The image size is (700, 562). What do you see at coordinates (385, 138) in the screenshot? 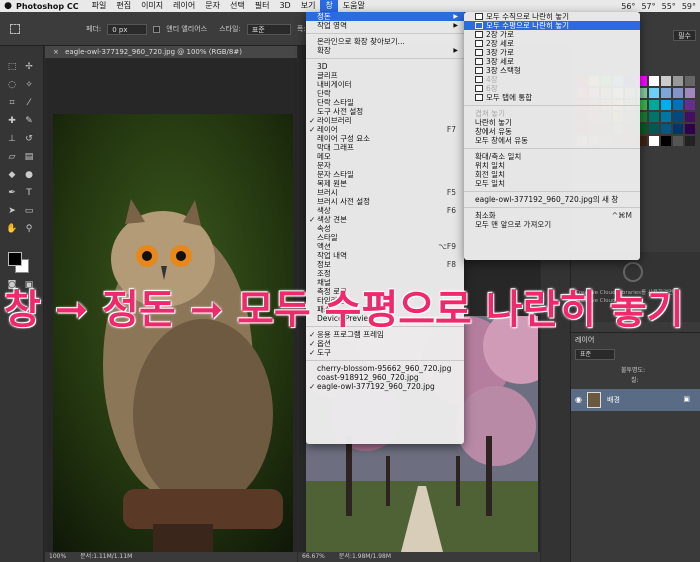
I see `menu-item: 레이어 구성 요소` at bounding box center [385, 138].